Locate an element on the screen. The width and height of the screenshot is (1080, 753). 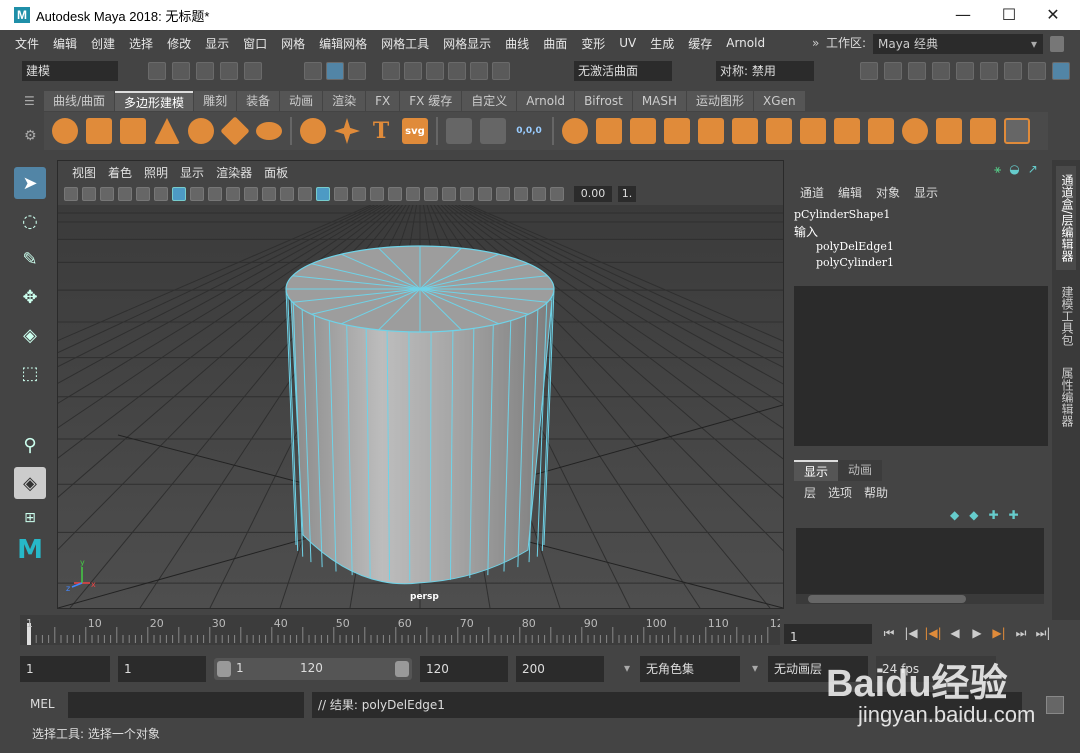
playback-start-field: 1 is located at coordinates (162, 669).